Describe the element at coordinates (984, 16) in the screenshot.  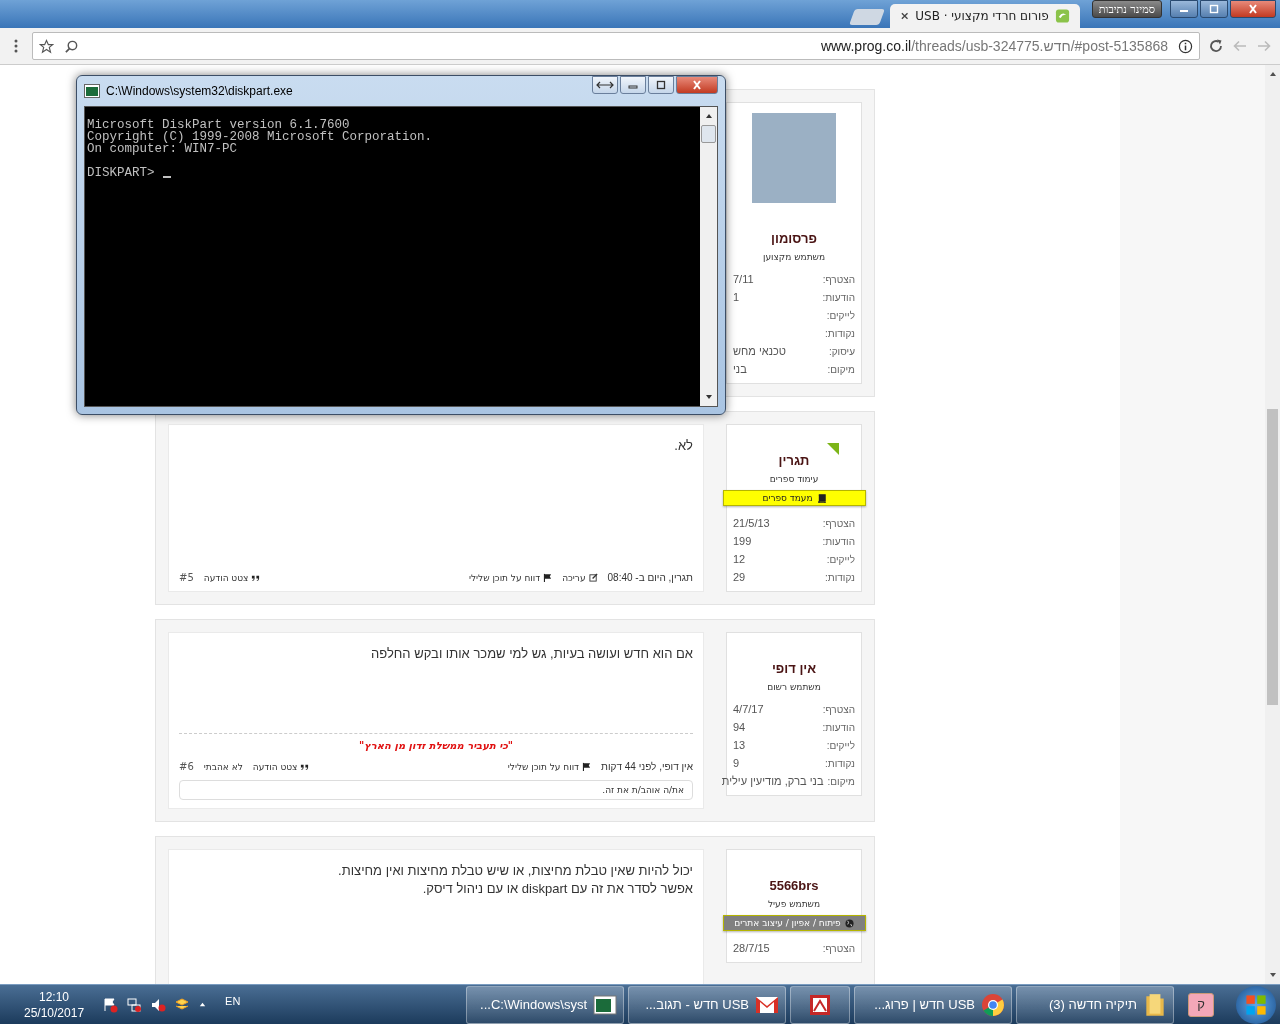
I see `browser-tab: פורום חרדי מקצועי · USB` at that location.